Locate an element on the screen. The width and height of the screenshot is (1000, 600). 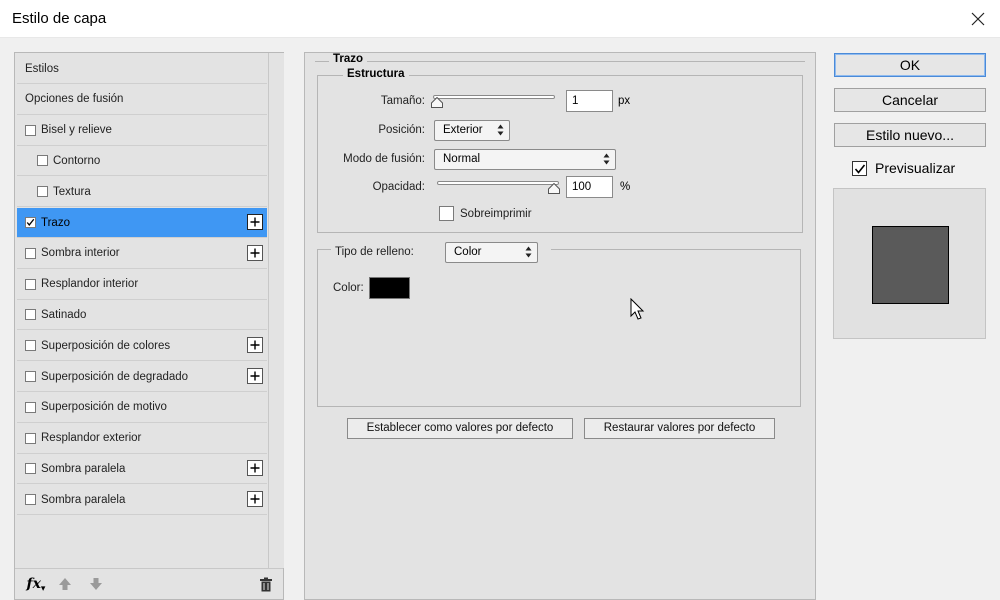
stroke-section-title: Trazo is located at coordinates (348, 59).